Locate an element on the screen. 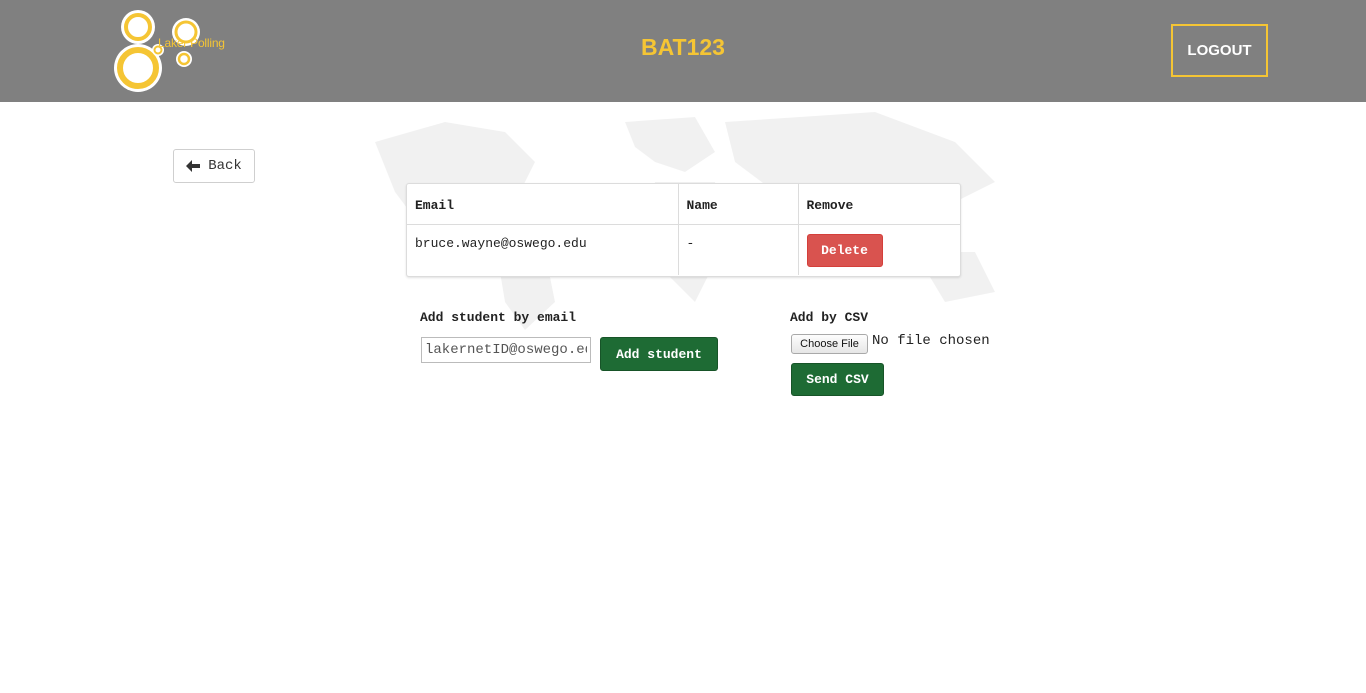 This screenshot has height=693, width=1366. top-header: Laker Polling BAT123 LOGOUT is located at coordinates (683, 51).